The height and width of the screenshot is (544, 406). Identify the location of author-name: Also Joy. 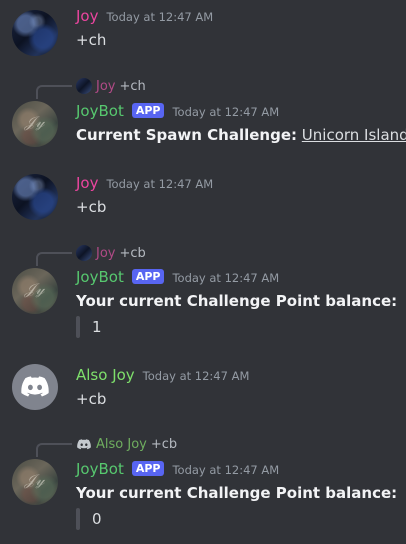
(105, 375).